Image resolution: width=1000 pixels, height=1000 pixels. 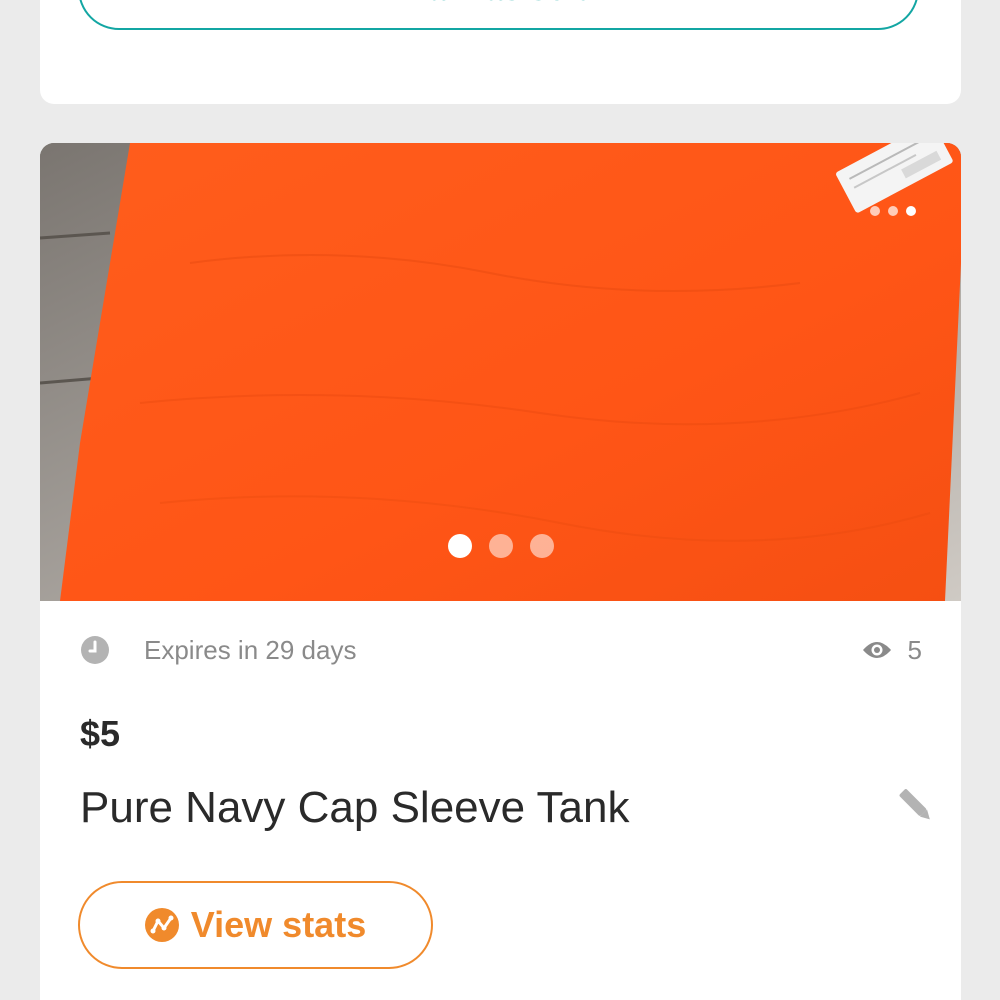 What do you see at coordinates (95, 650) in the screenshot?
I see `clock-icon` at bounding box center [95, 650].